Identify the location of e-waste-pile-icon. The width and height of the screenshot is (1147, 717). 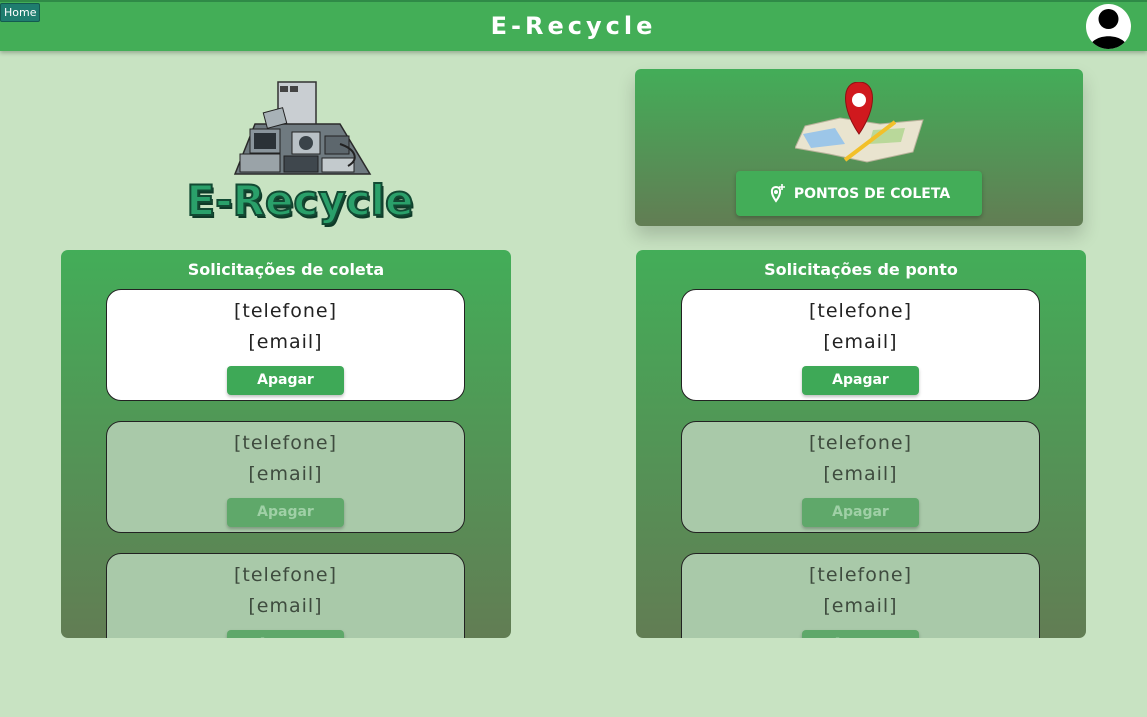
(302, 128).